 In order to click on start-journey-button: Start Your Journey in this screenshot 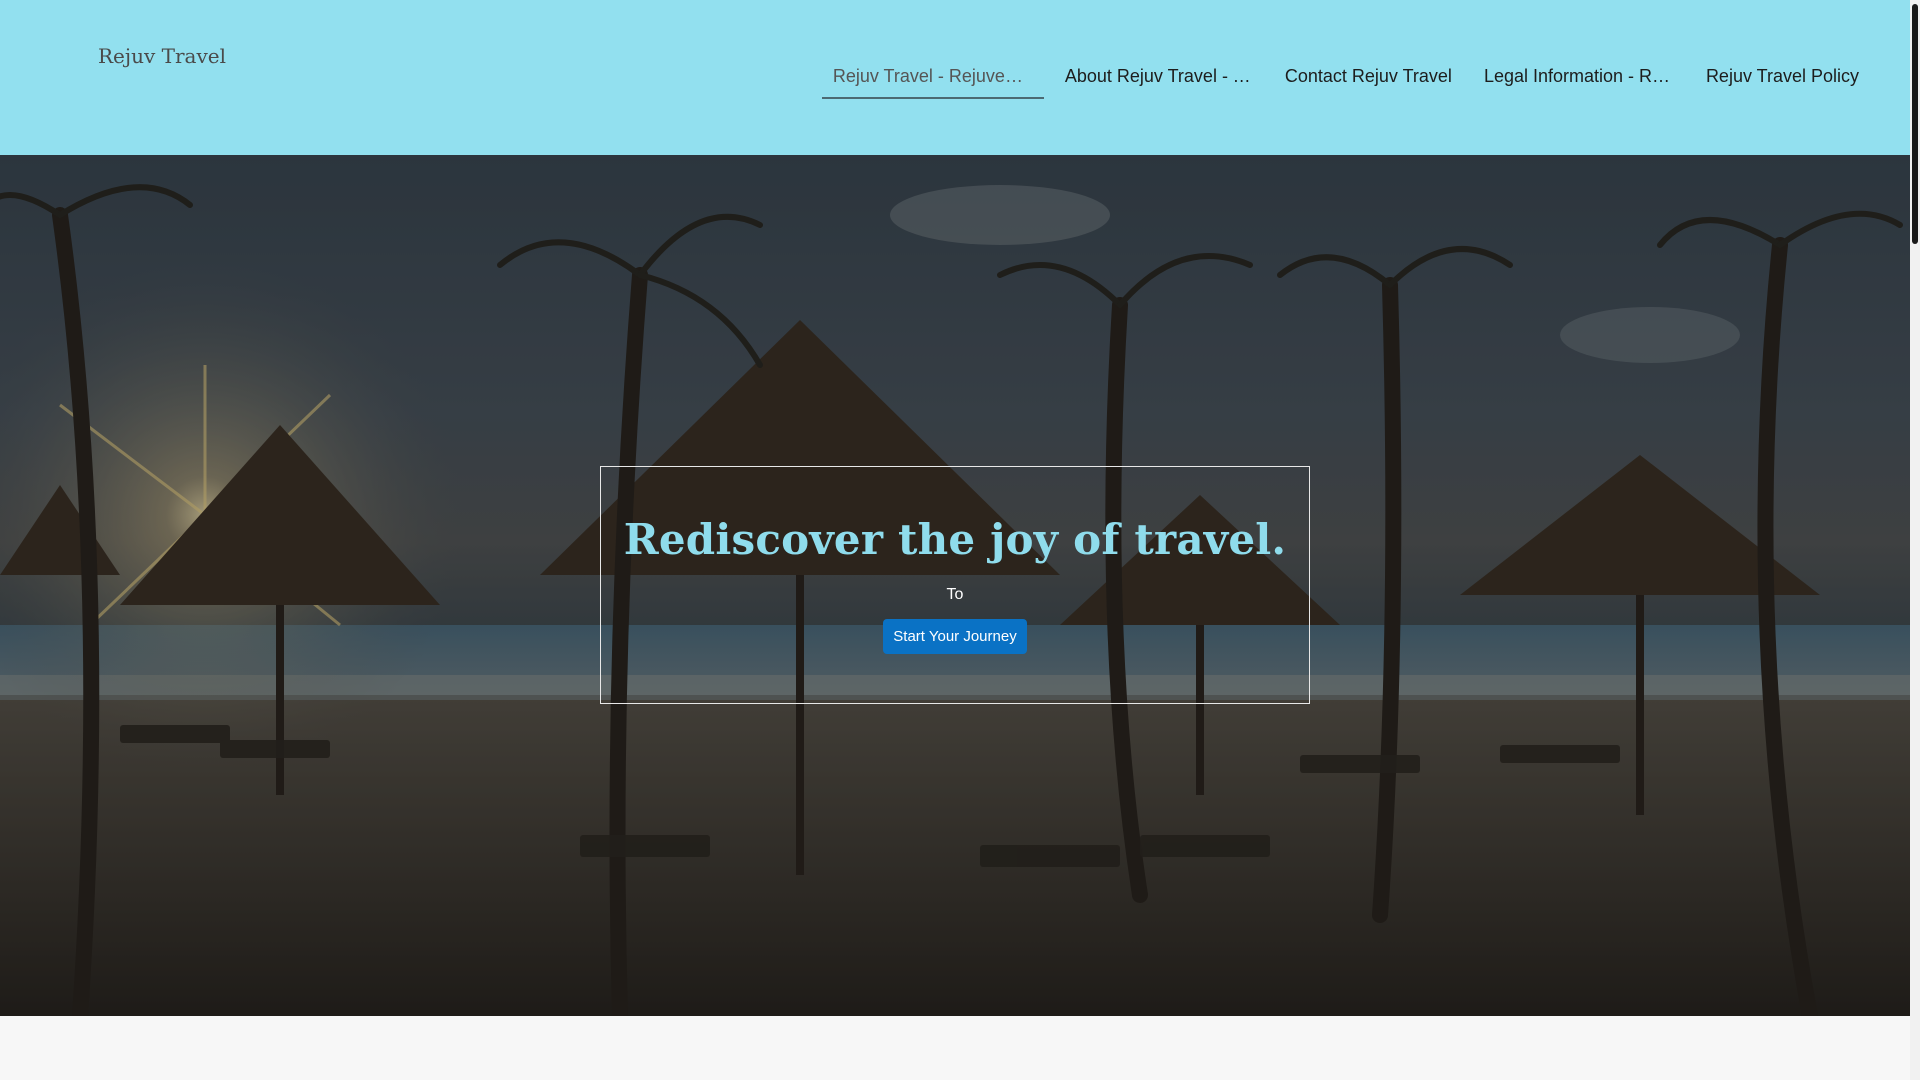, I will do `click(955, 636)`.